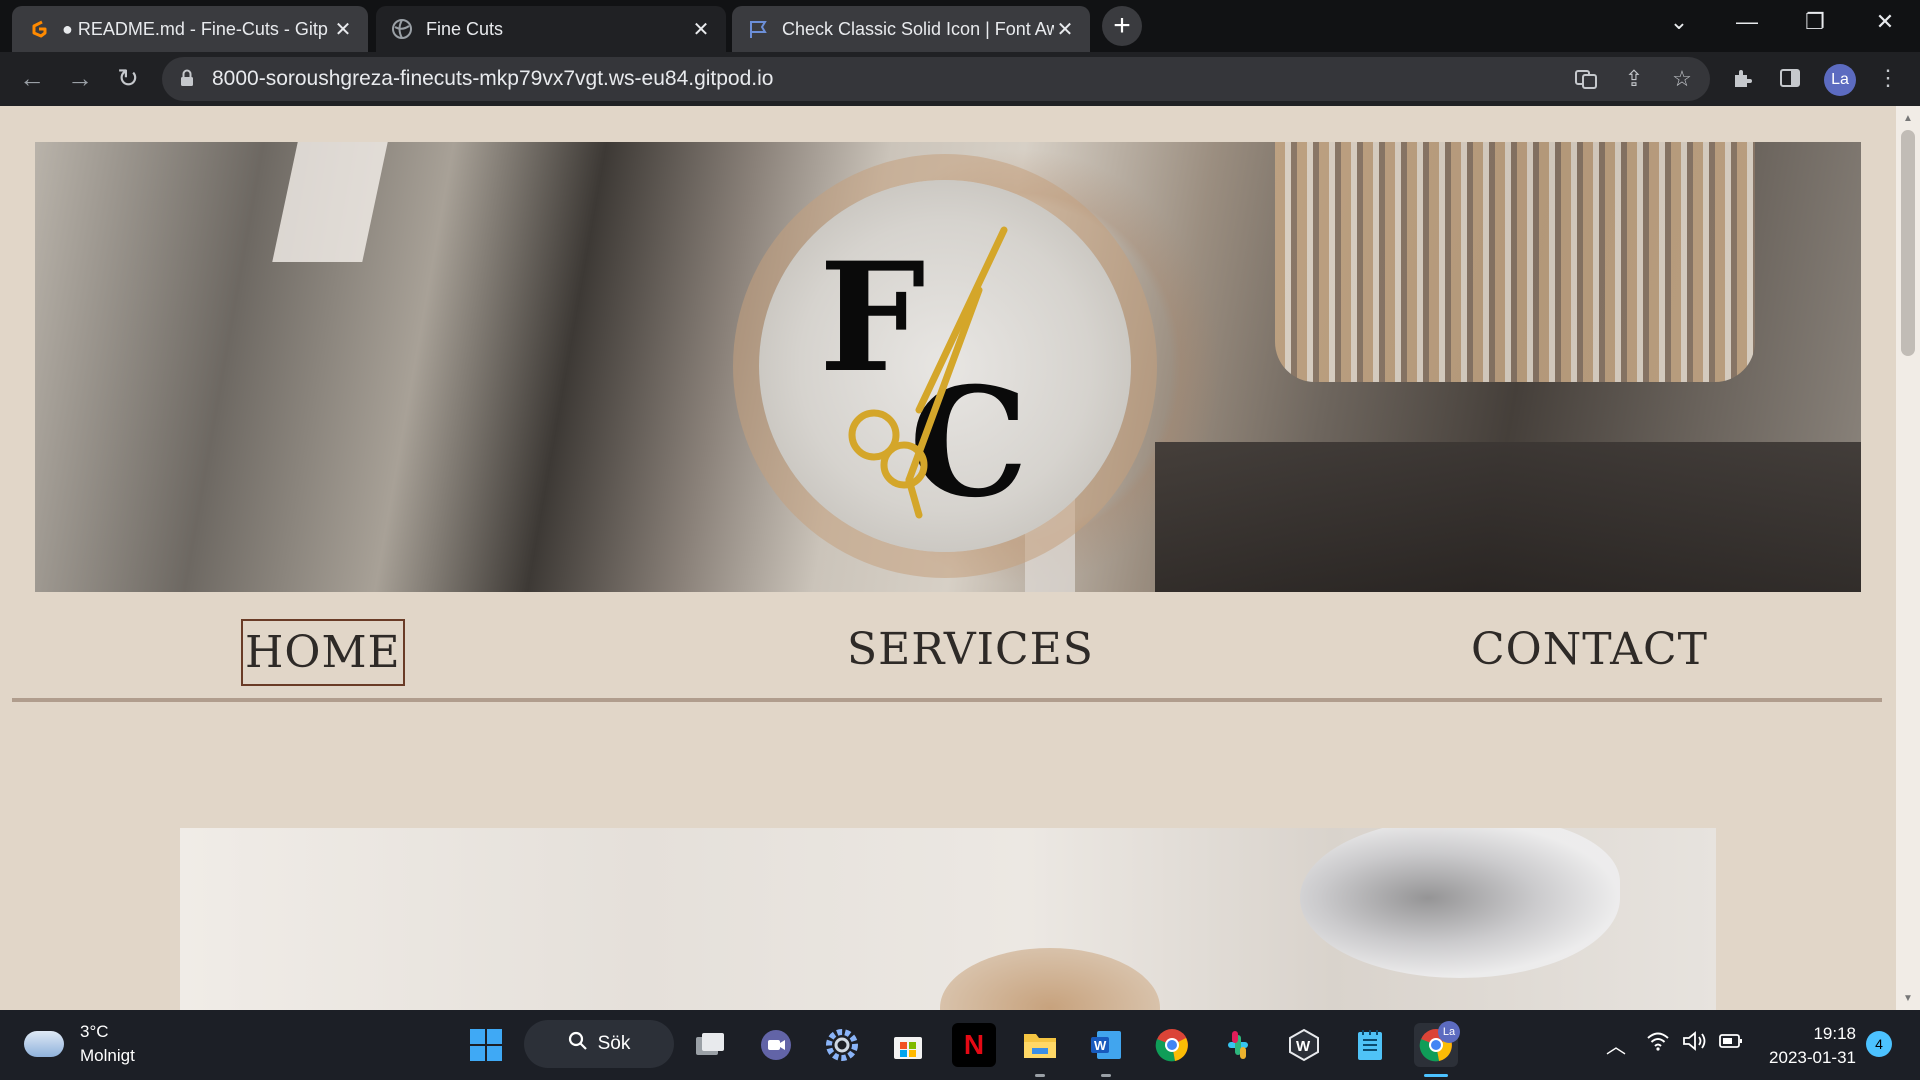 The width and height of the screenshot is (1920, 1080). Describe the element at coordinates (38, 29) in the screenshot. I see `gitpod-icon` at that location.